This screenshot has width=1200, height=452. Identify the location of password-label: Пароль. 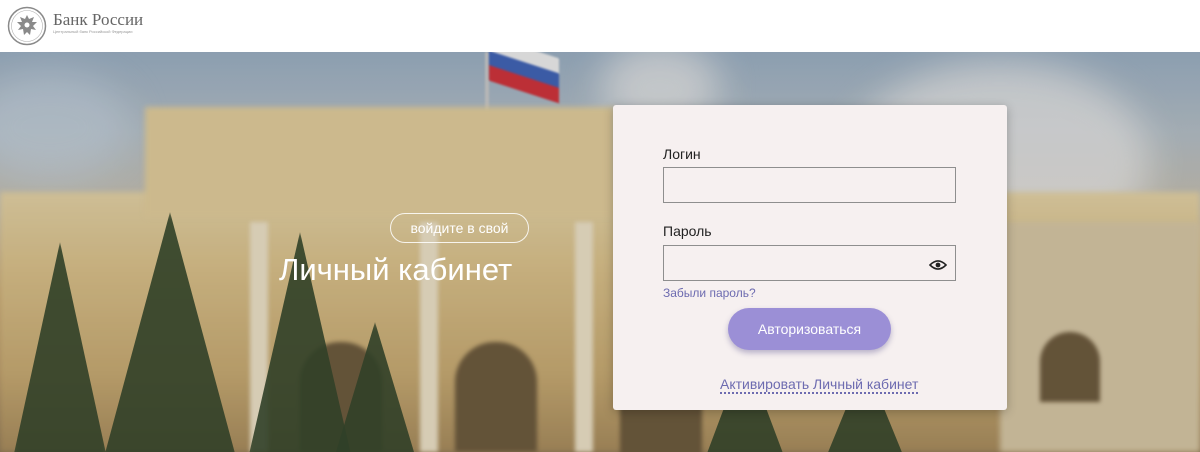
(687, 231).